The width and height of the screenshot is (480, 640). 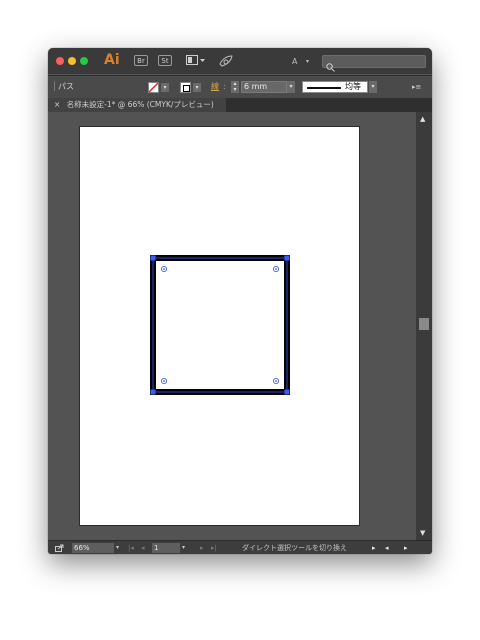 What do you see at coordinates (72, 61) in the screenshot?
I see `minimize-window-button` at bounding box center [72, 61].